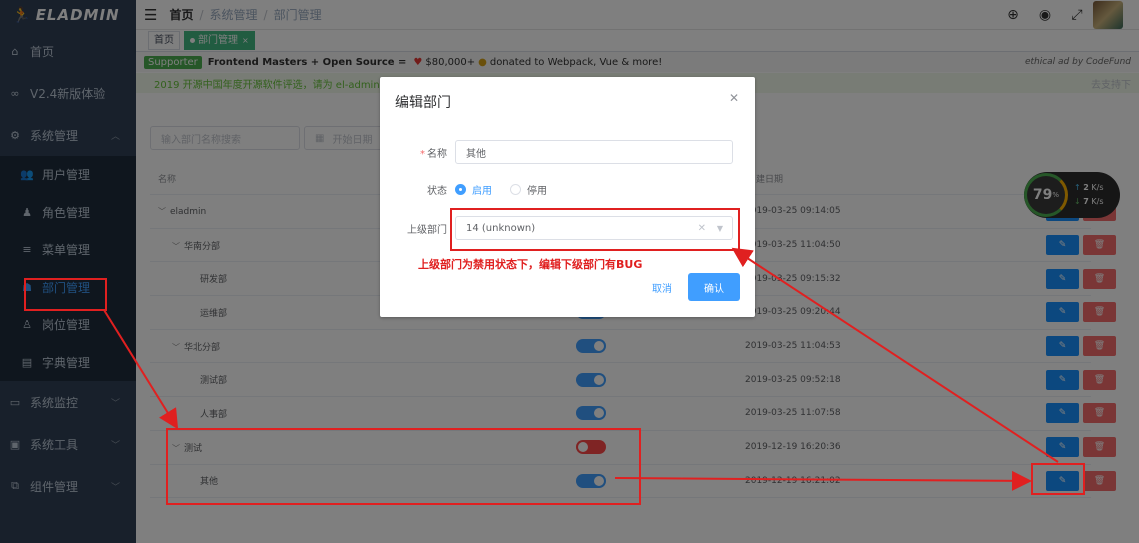  Describe the element at coordinates (530, 264) in the screenshot. I see `bug-annotation-text: 上级部门为禁用状态下，编辑下级部门有BUG` at that location.